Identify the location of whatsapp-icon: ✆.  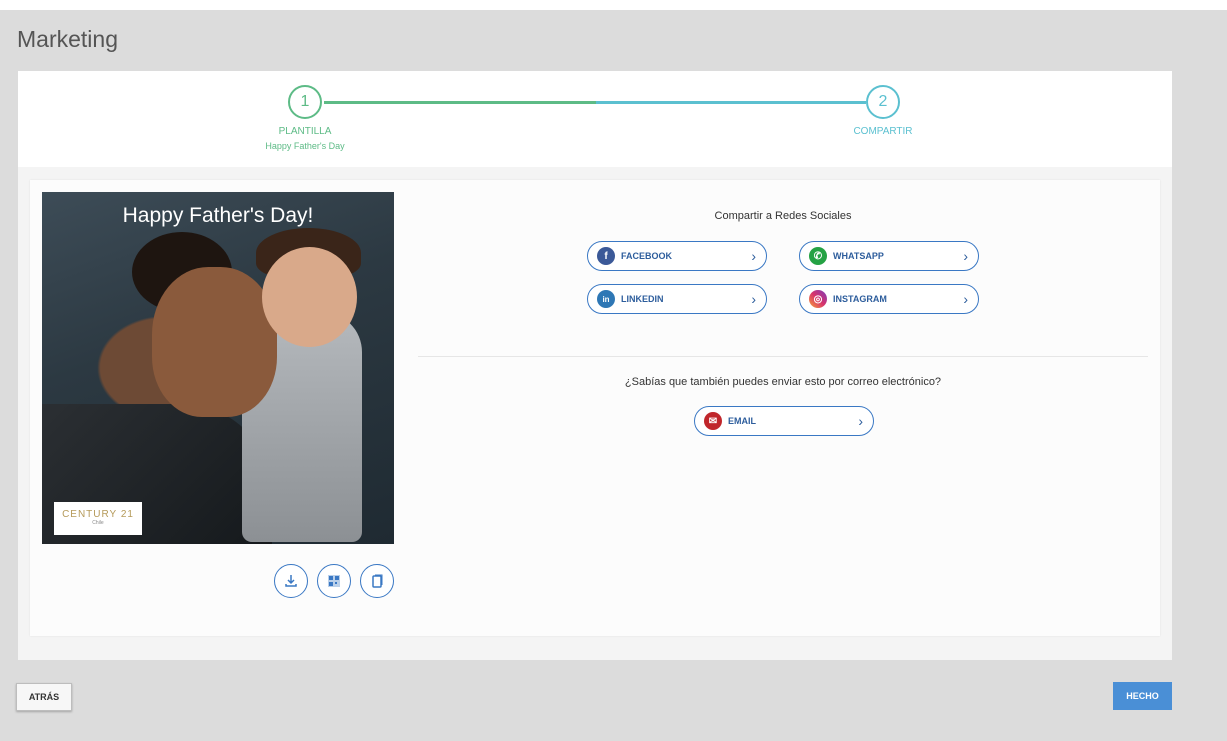
(818, 256).